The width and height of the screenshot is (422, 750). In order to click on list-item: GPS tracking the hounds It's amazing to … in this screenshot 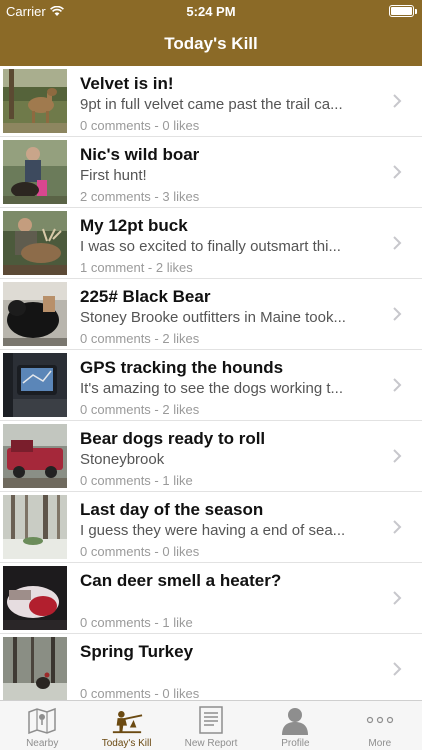, I will do `click(211, 385)`.